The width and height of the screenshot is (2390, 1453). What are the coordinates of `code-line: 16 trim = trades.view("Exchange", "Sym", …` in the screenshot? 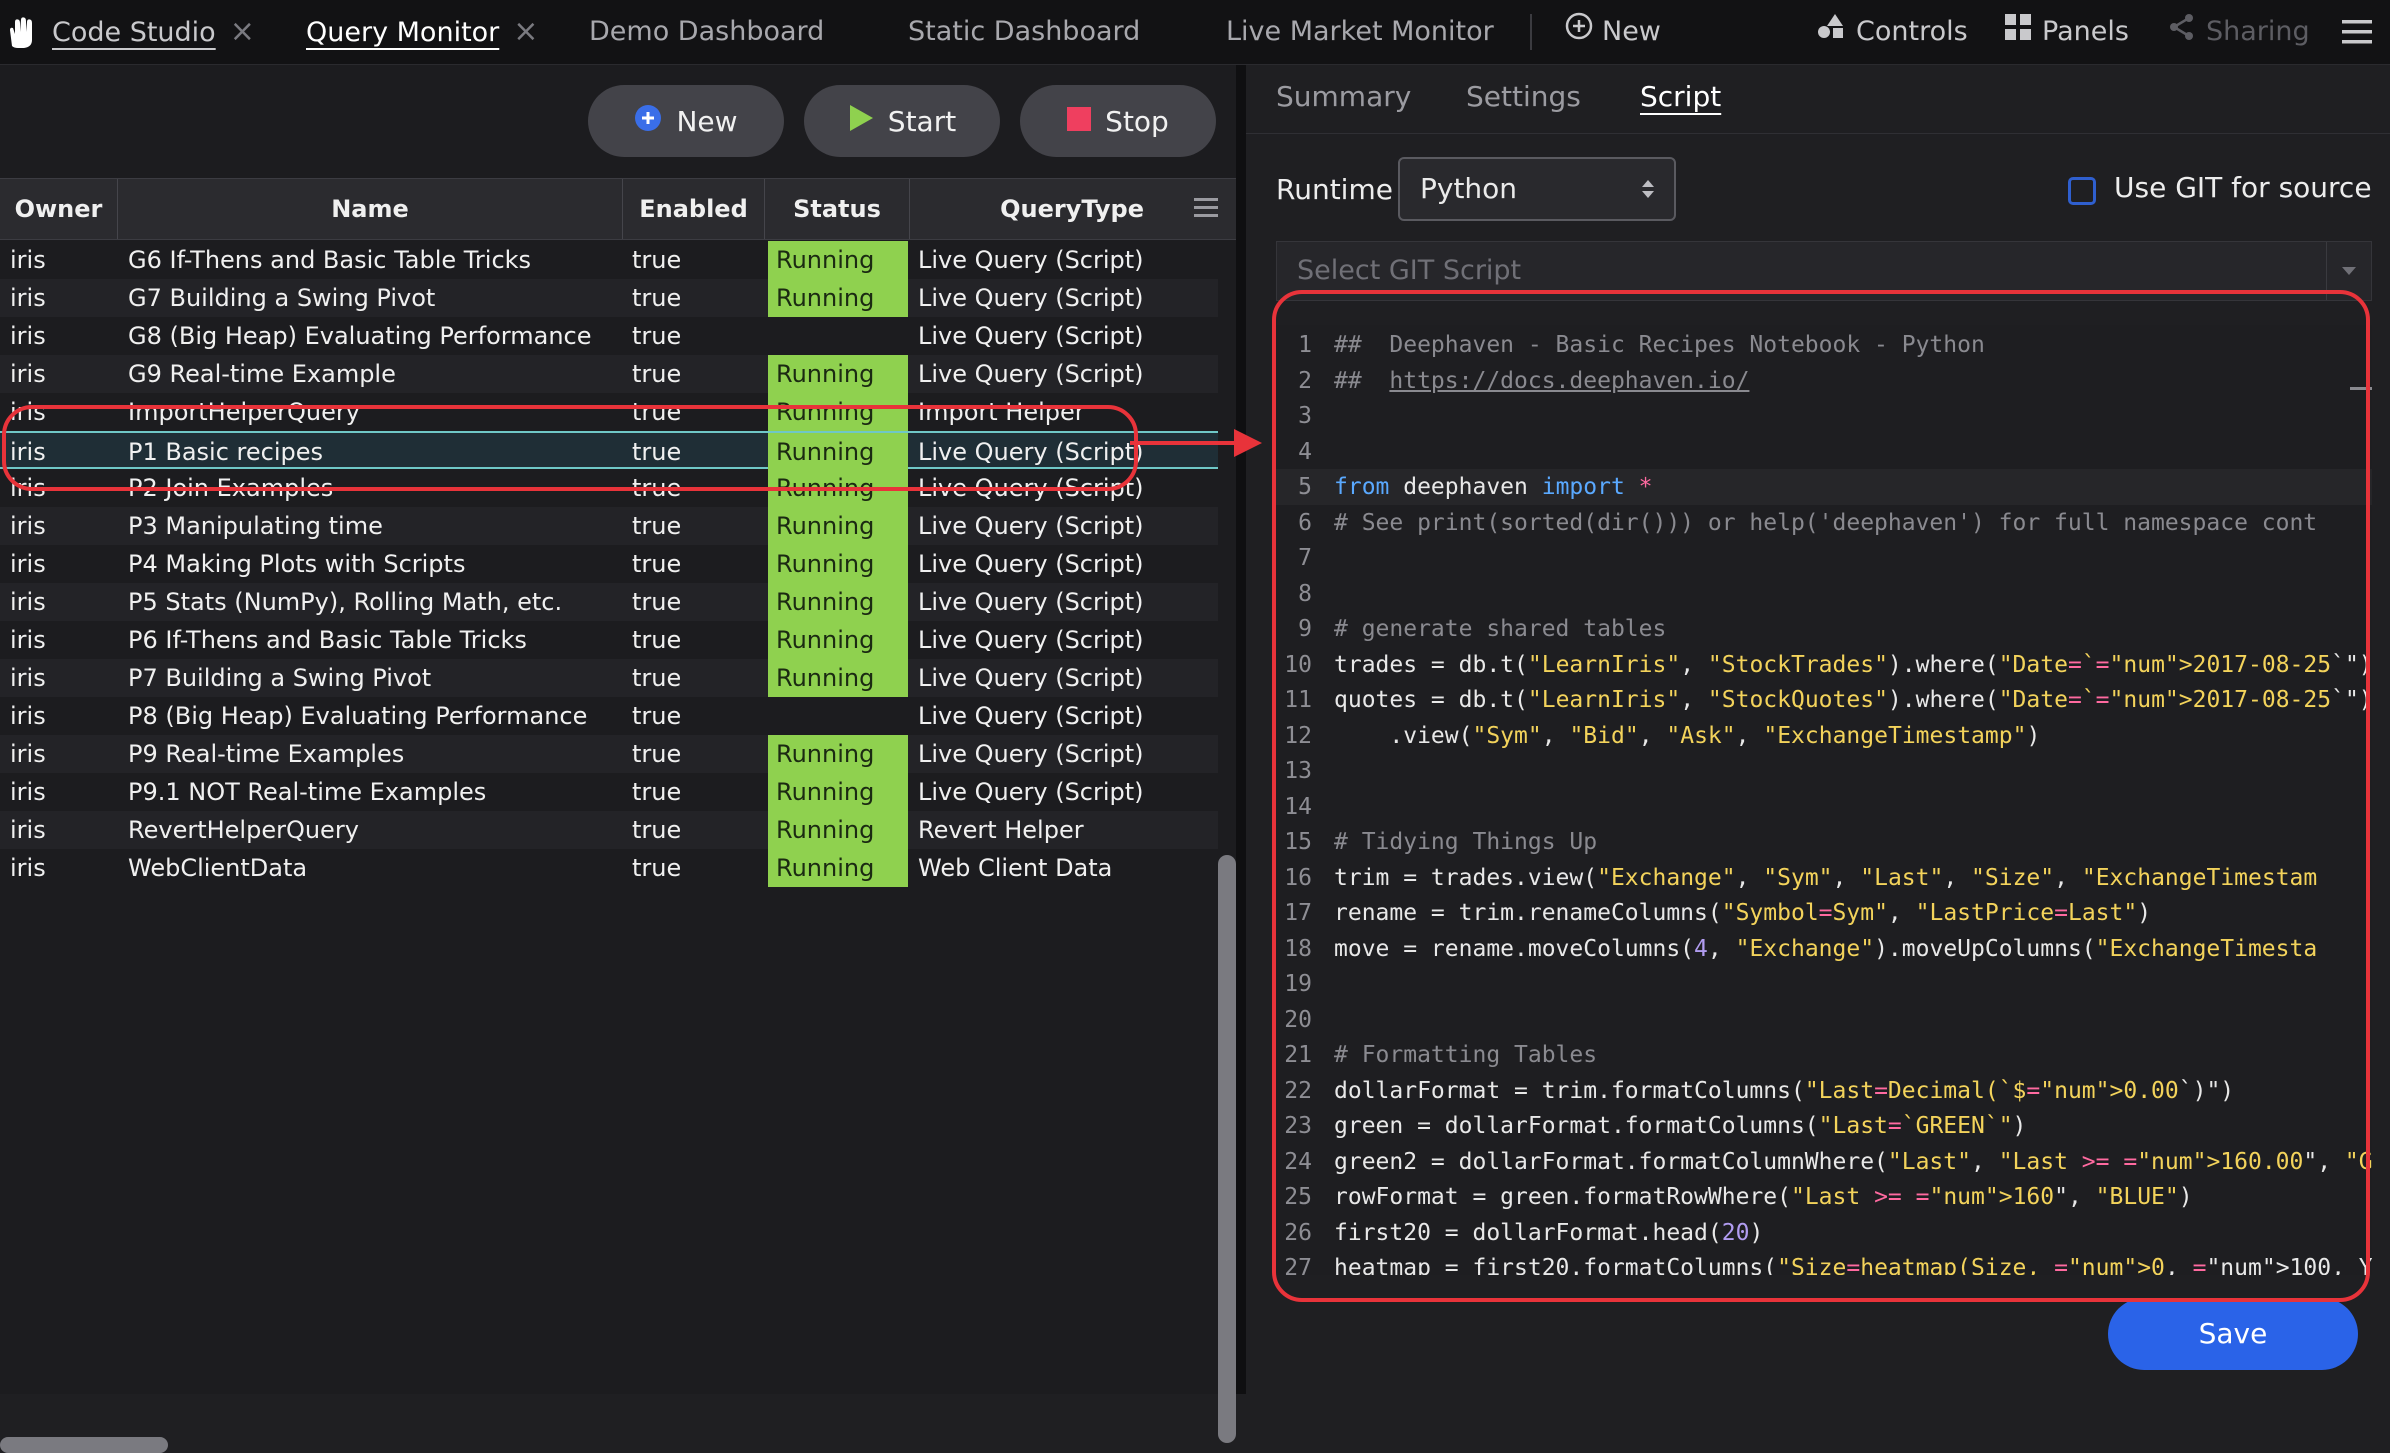 It's located at (1824, 878).